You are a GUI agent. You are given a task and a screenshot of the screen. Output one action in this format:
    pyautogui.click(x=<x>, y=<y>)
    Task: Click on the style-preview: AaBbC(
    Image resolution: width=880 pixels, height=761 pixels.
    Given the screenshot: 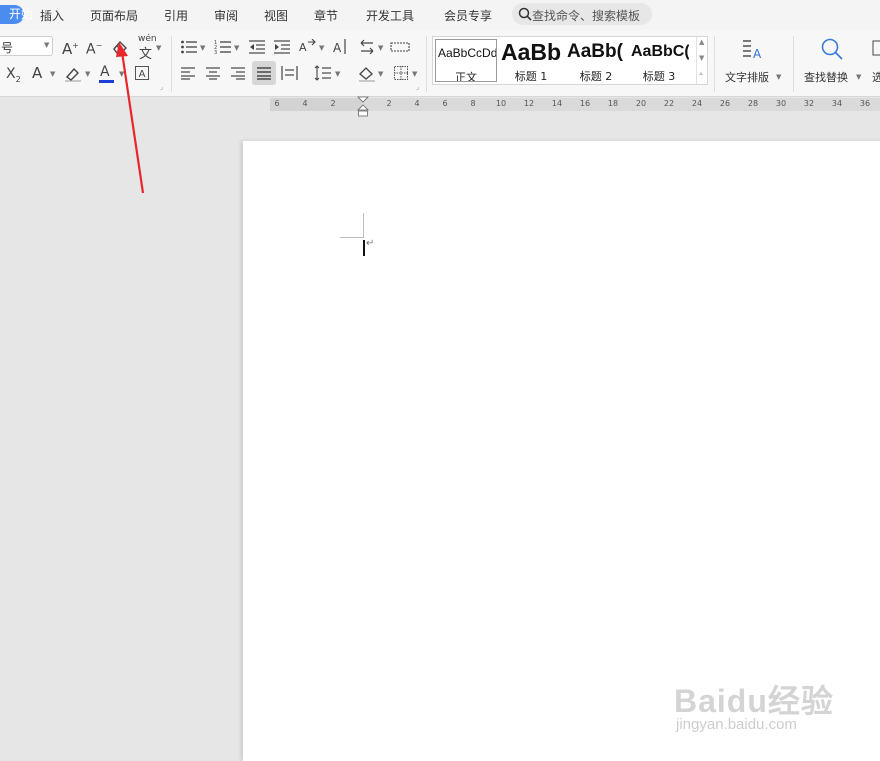 What is the action you would take?
    pyautogui.click(x=660, y=51)
    